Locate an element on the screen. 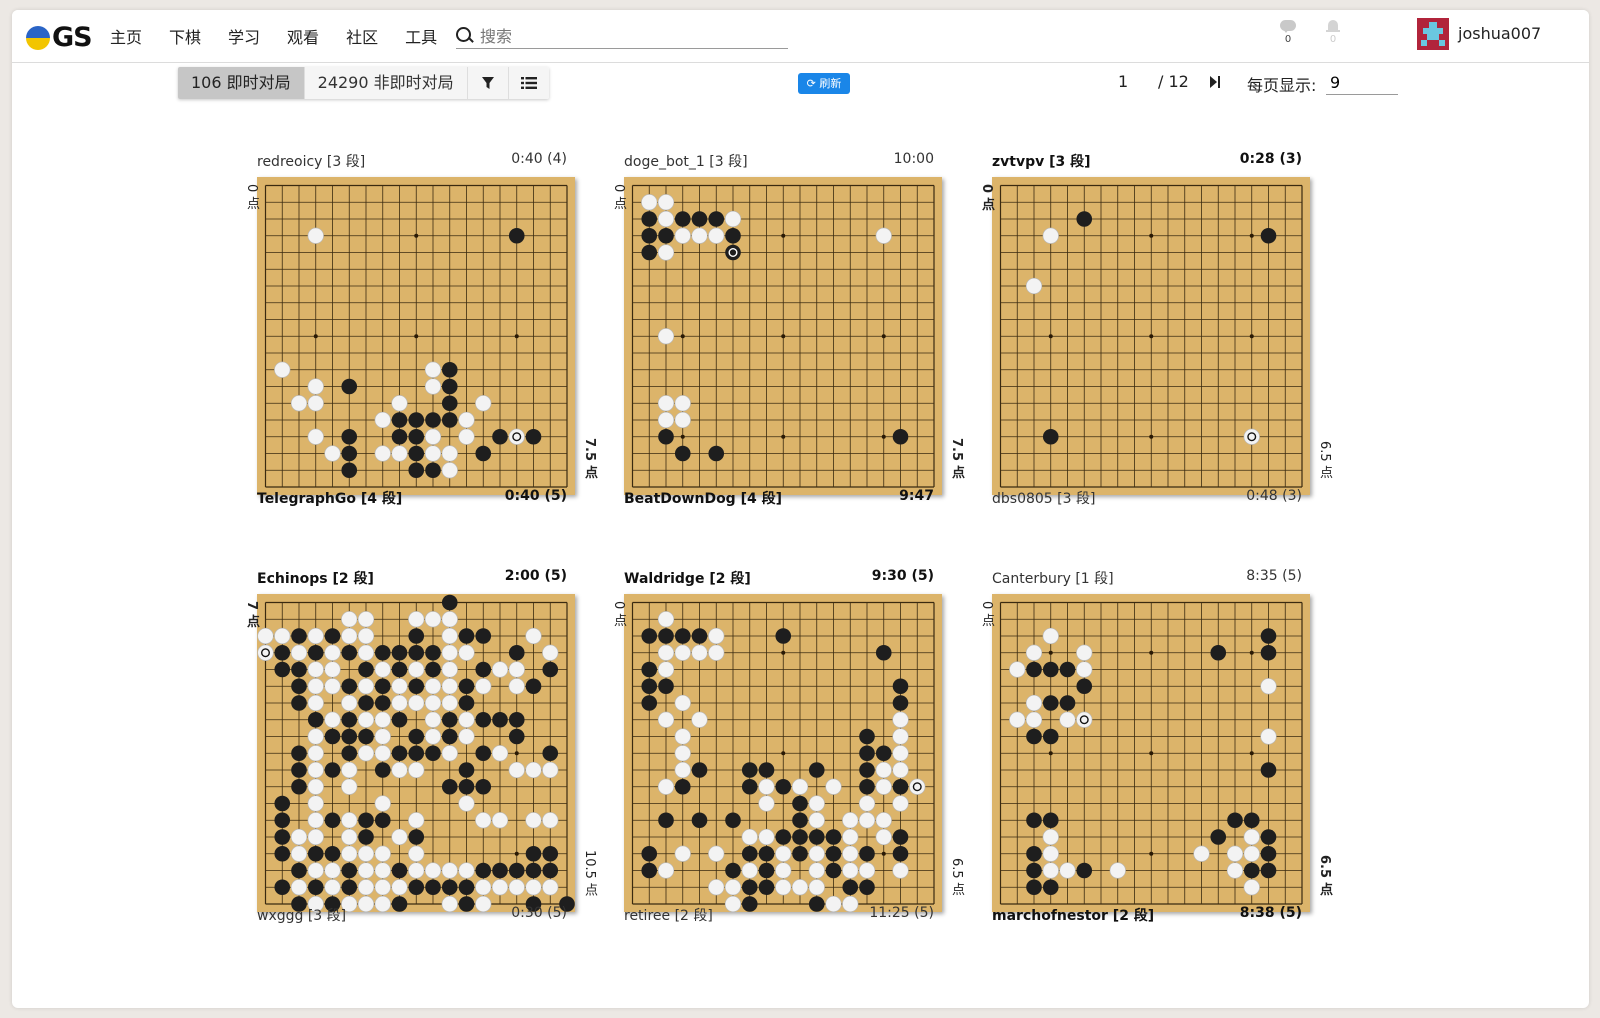  refresh-button: ⟳ 刷新 is located at coordinates (824, 83).